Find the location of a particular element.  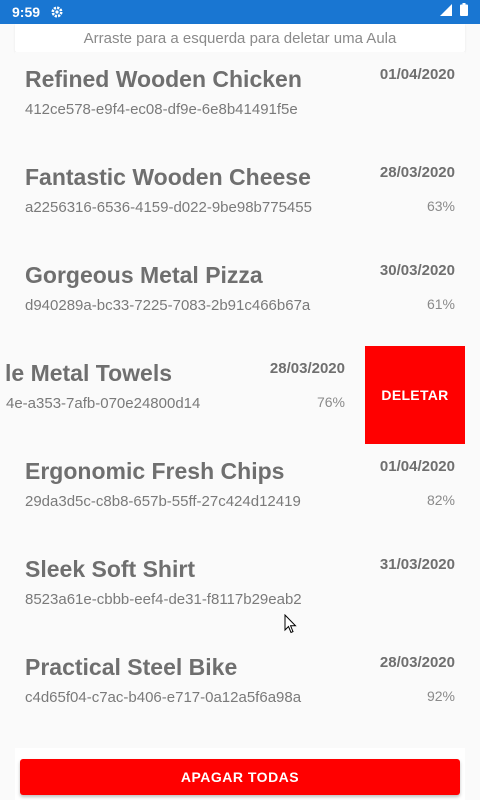

cellular-signal-icon is located at coordinates (446, 12).